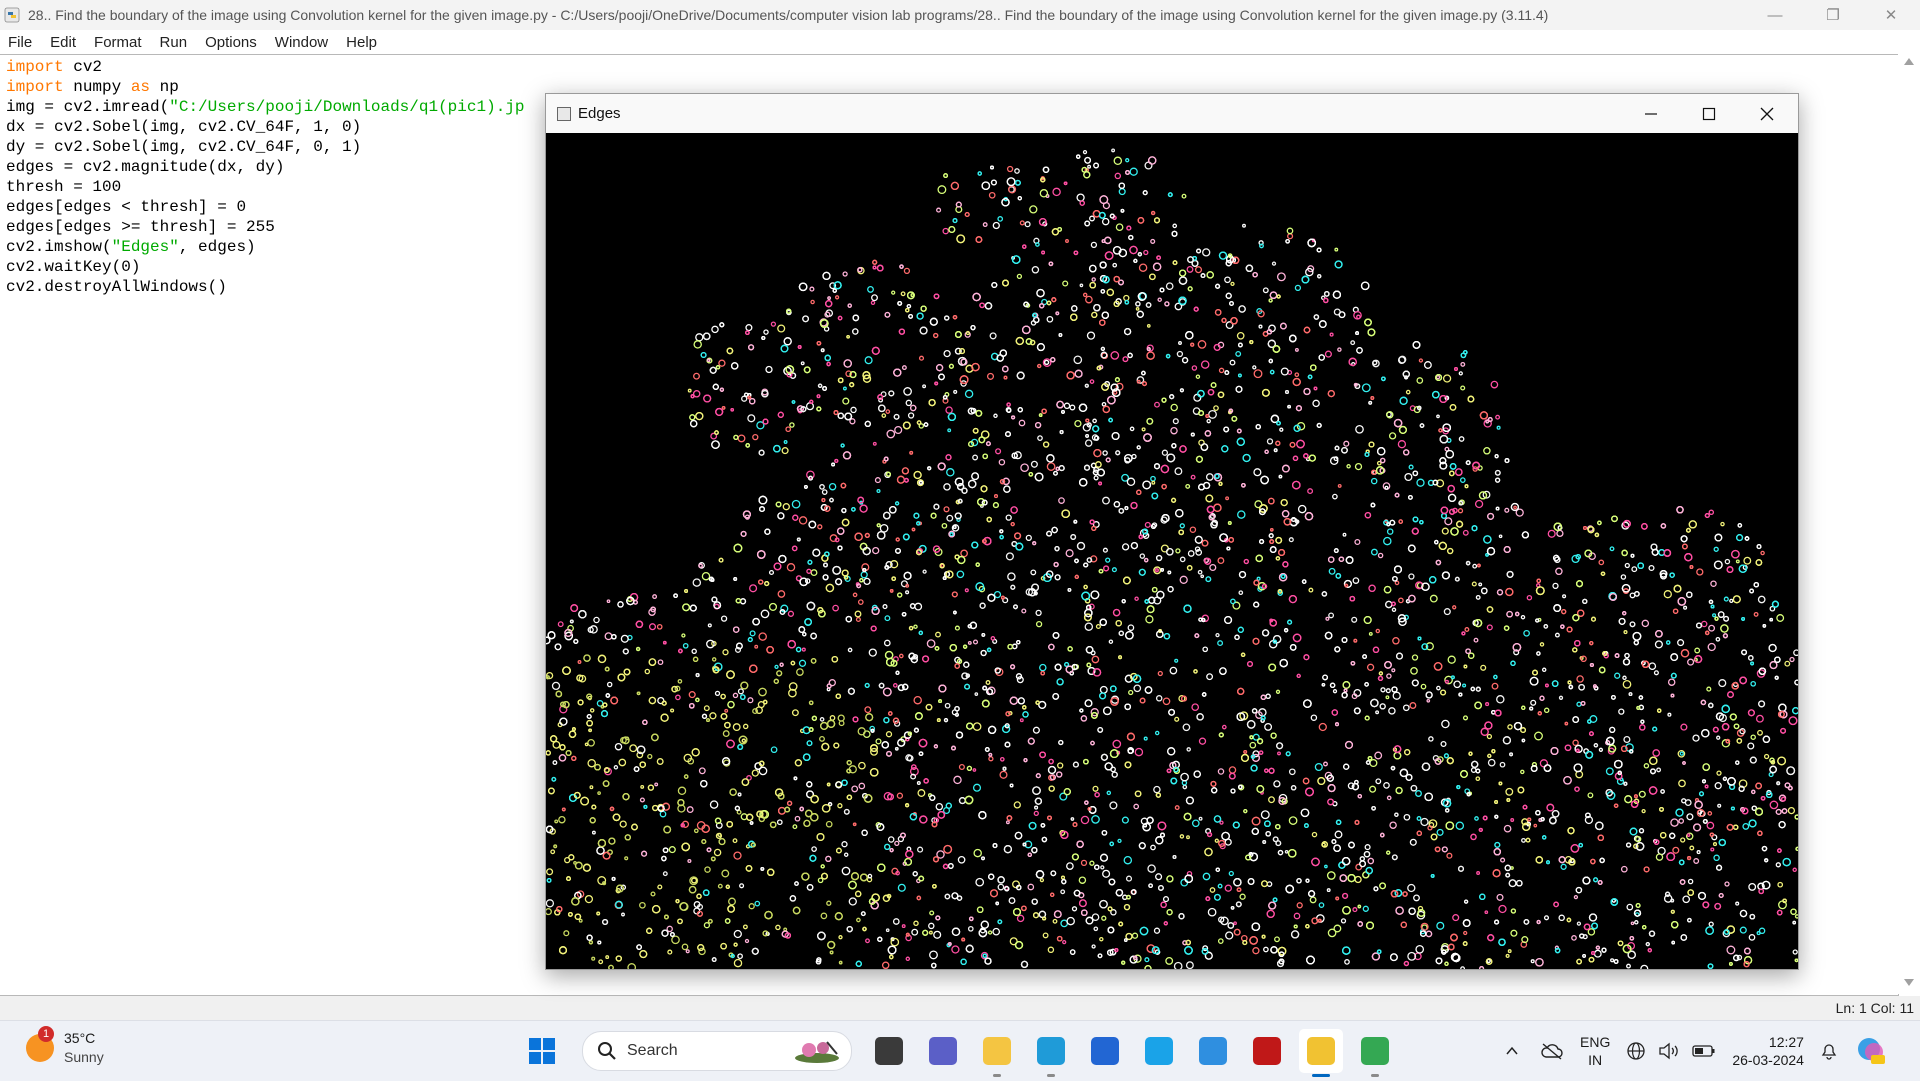 Image resolution: width=1920 pixels, height=1081 pixels. I want to click on taskbar-app-chrome, so click(1375, 1051).